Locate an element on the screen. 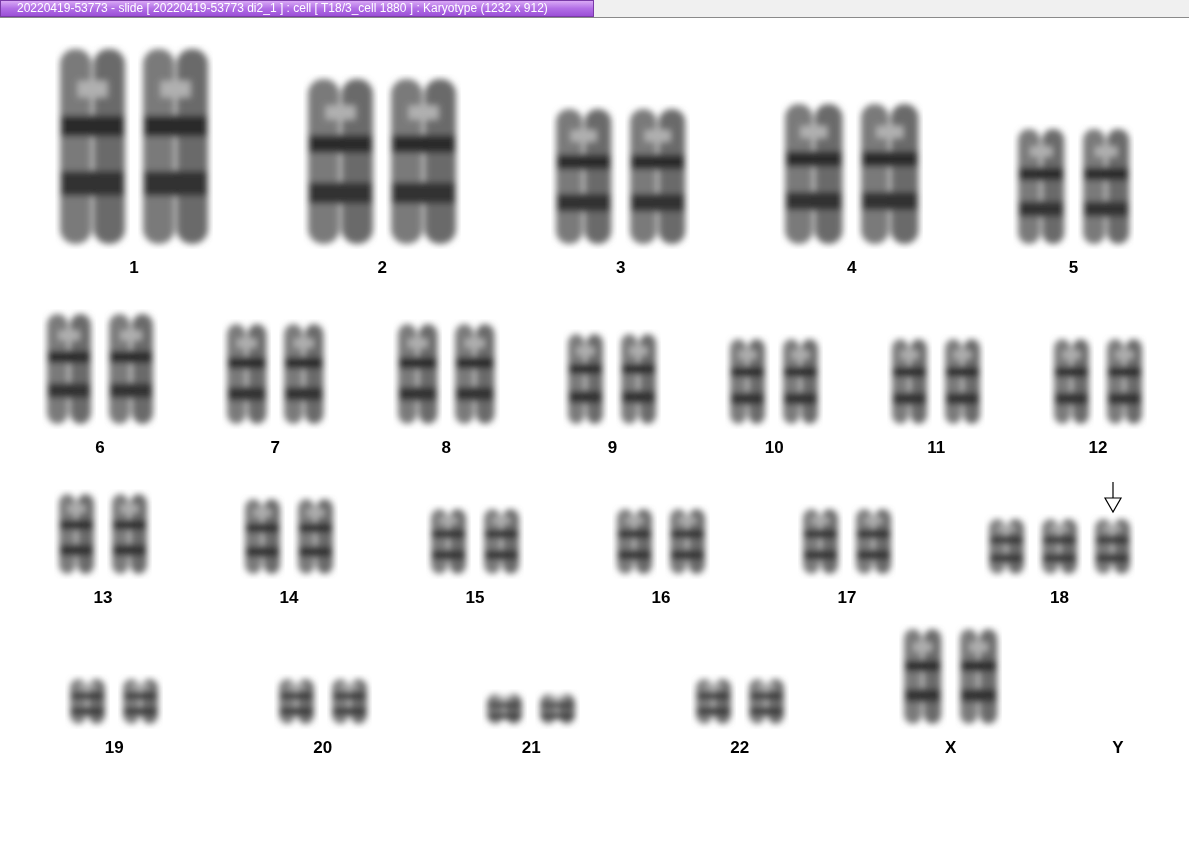  chromosome-number: 9 is located at coordinates (612, 447).